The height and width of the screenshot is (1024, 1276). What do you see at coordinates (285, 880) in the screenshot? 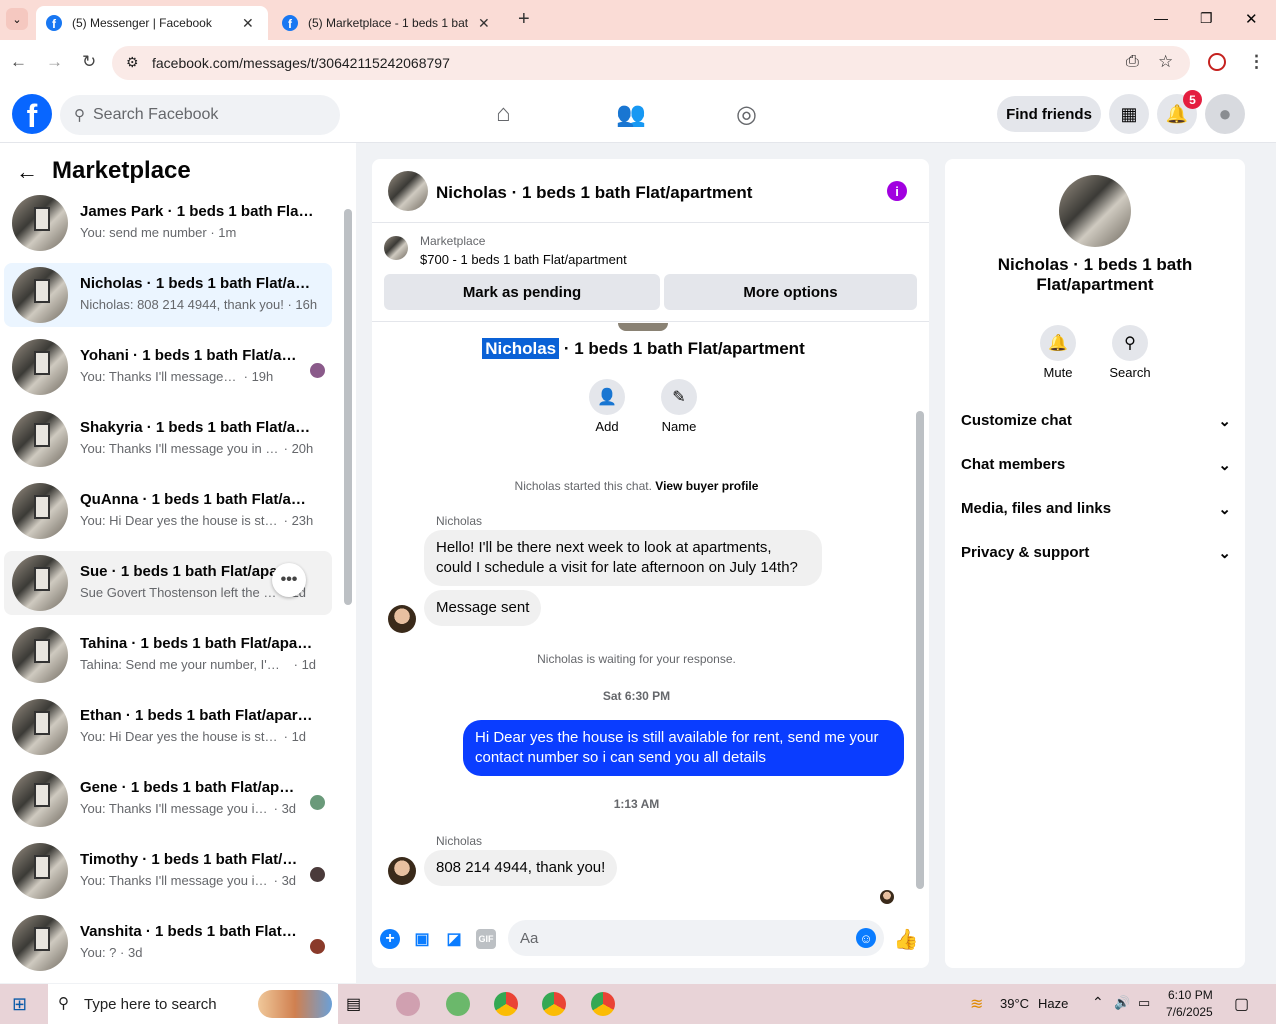
I see `preview-time: · 3d` at bounding box center [285, 880].